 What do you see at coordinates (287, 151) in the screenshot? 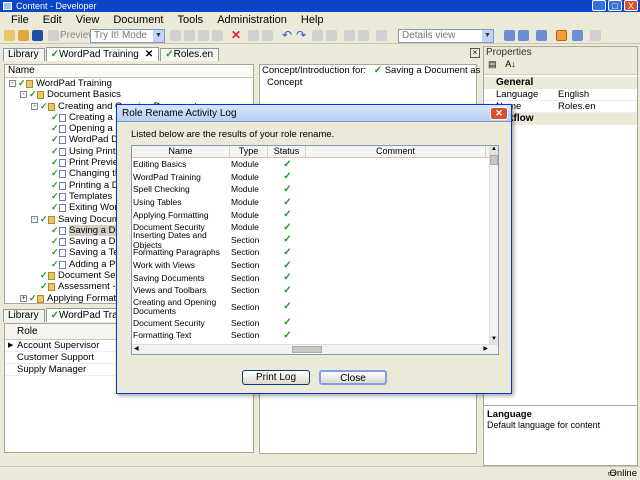
I see `col-status: Status` at bounding box center [287, 151].